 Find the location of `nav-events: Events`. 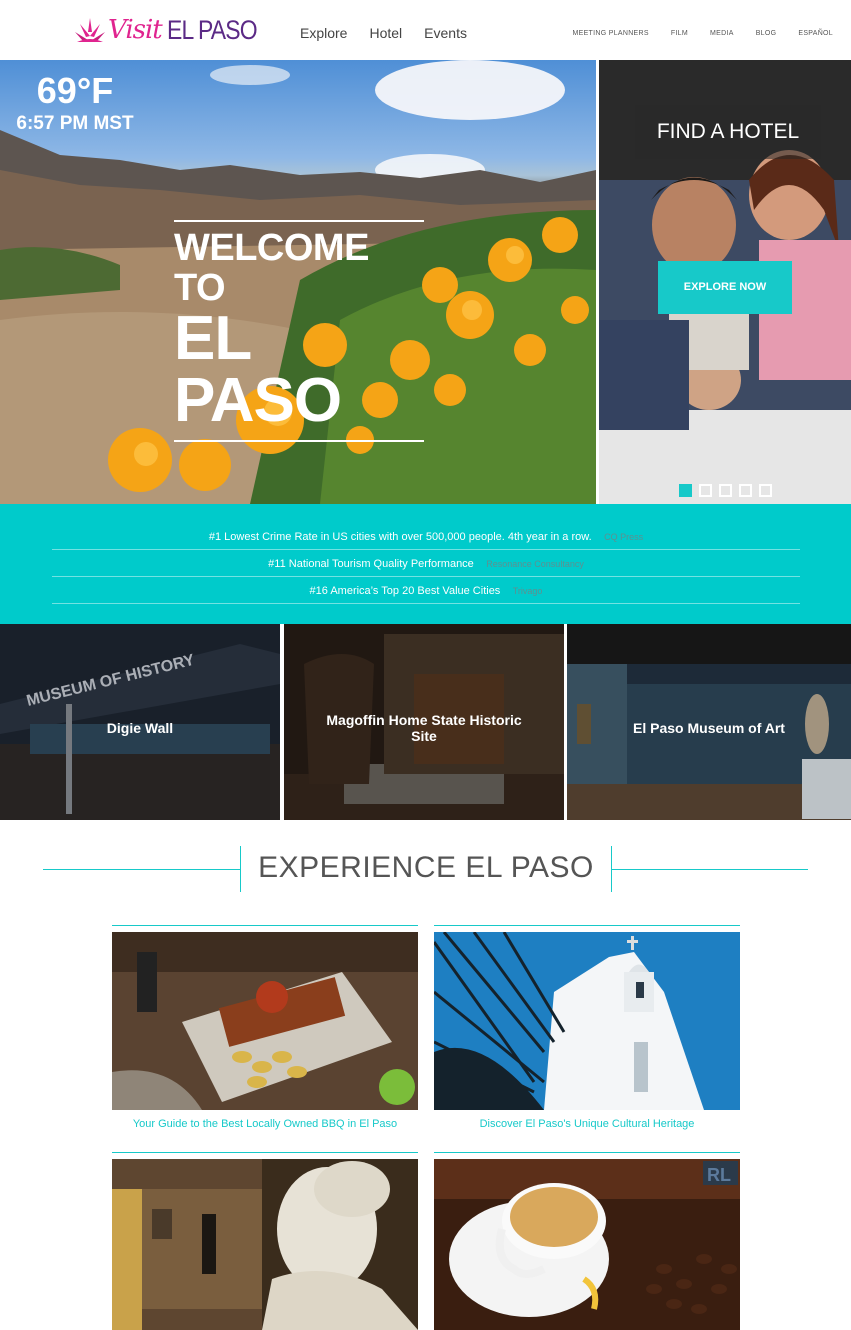

nav-events: Events is located at coordinates (445, 33).